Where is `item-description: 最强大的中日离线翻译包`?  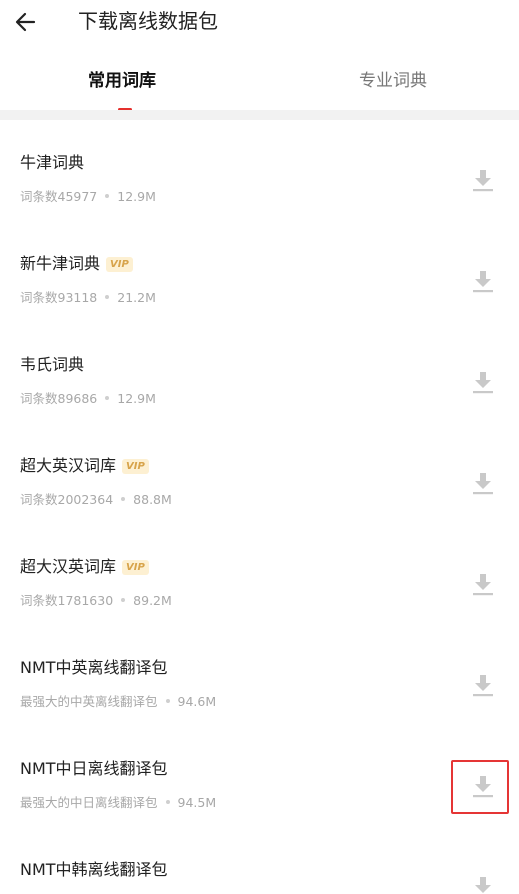 item-description: 最强大的中日离线翻译包 is located at coordinates (89, 802).